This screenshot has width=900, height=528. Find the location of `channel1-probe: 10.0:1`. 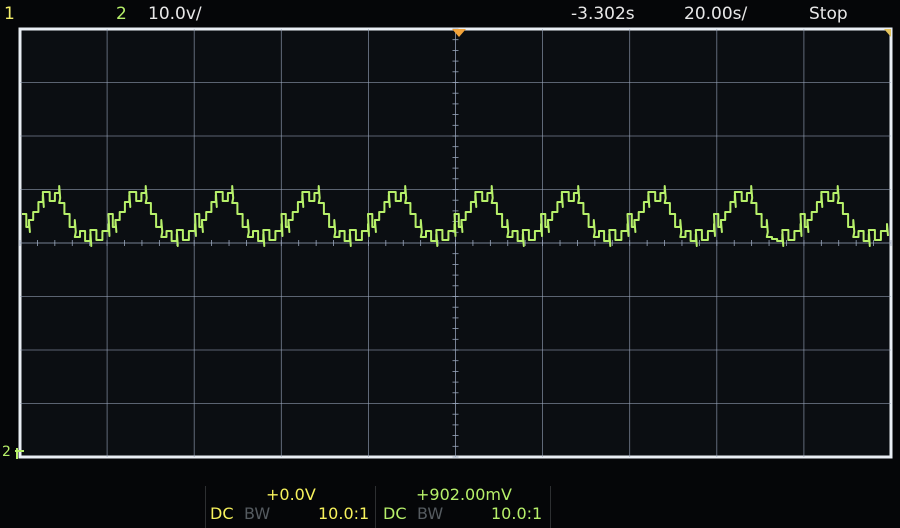

channel1-probe: 10.0:1 is located at coordinates (343, 514).